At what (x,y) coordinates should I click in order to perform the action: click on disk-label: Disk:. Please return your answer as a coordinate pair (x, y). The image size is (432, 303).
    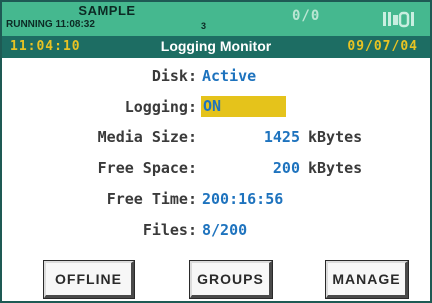
    Looking at the image, I should click on (174, 76).